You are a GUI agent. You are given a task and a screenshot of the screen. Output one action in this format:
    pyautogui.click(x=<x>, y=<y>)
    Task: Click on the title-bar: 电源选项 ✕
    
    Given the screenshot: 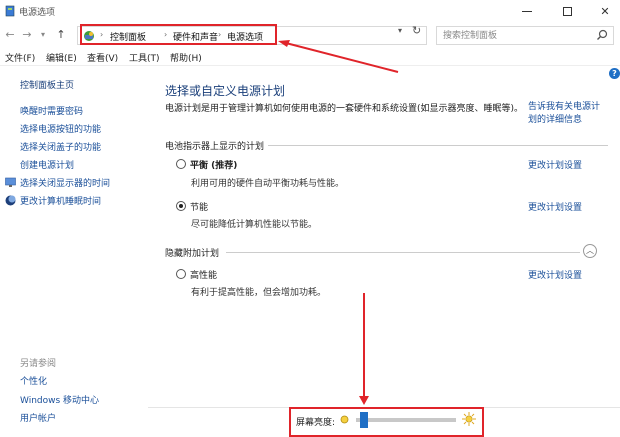 What is the action you would take?
    pyautogui.click(x=310, y=11)
    